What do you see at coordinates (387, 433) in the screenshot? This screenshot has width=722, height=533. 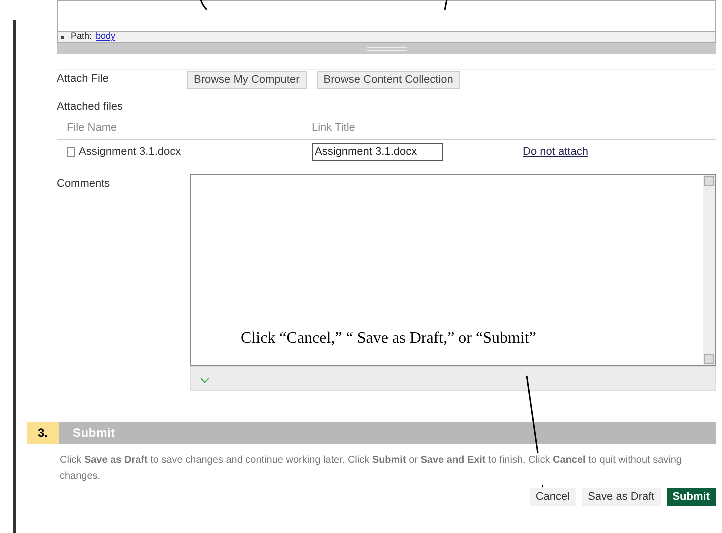 I see `section-title: Submit` at bounding box center [387, 433].